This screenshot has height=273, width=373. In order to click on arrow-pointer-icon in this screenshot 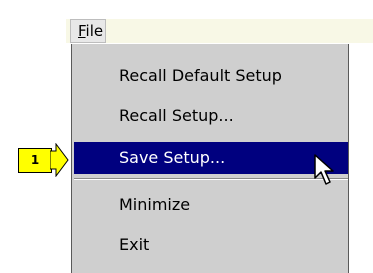, I will do `click(324, 169)`.